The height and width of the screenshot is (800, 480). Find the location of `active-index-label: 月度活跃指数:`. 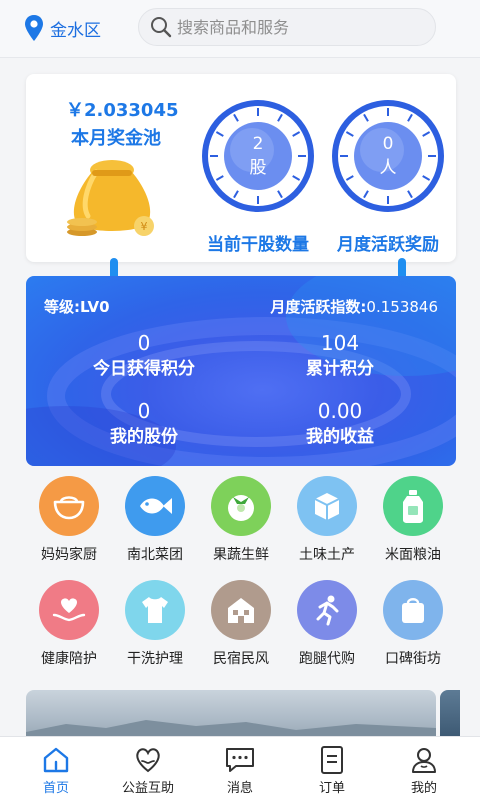

active-index-label: 月度活跃指数: is located at coordinates (318, 307).